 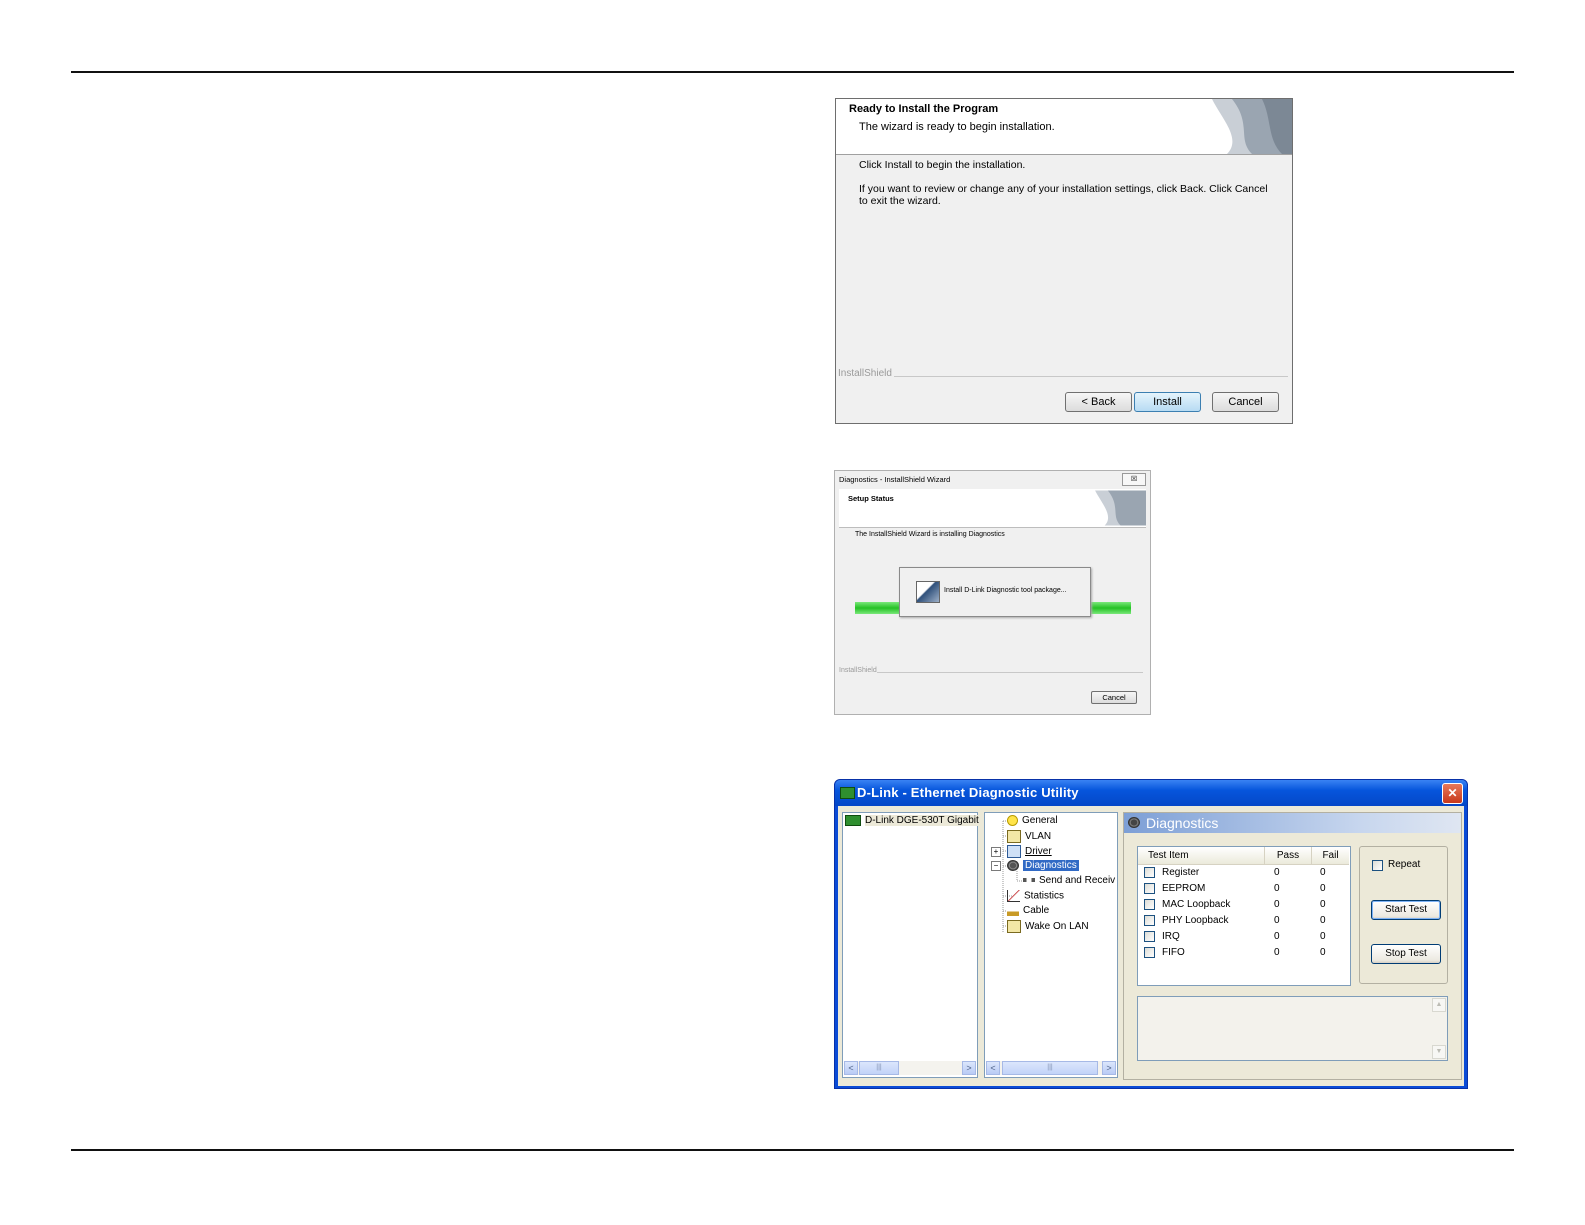 I want to click on network-card-icon, so click(x=847, y=793).